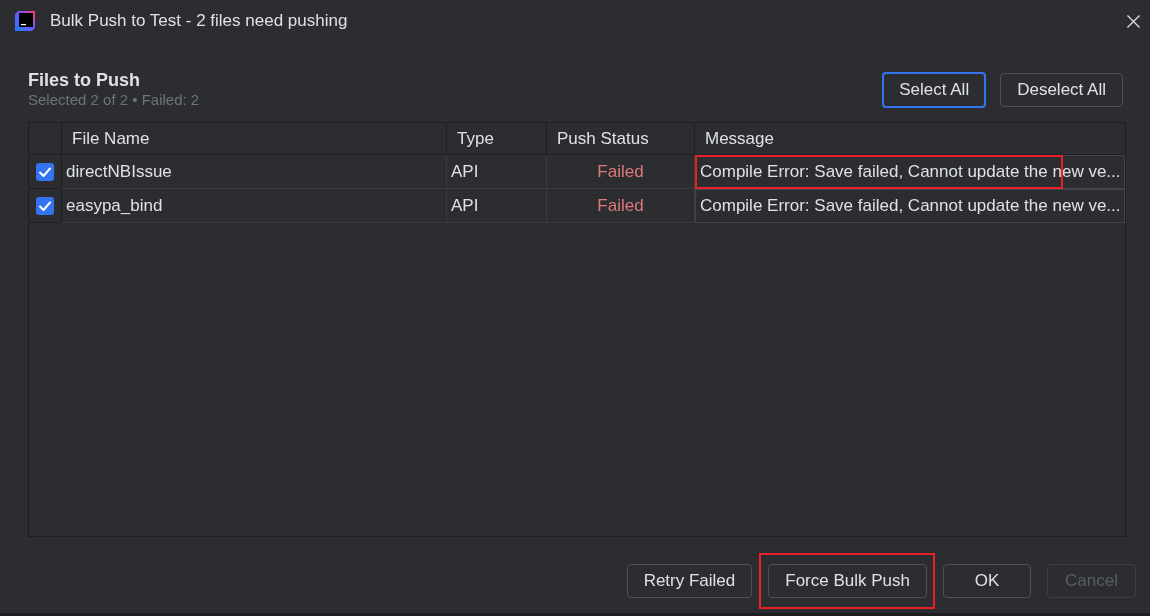  What do you see at coordinates (497, 139) in the screenshot?
I see `column-header: Type` at bounding box center [497, 139].